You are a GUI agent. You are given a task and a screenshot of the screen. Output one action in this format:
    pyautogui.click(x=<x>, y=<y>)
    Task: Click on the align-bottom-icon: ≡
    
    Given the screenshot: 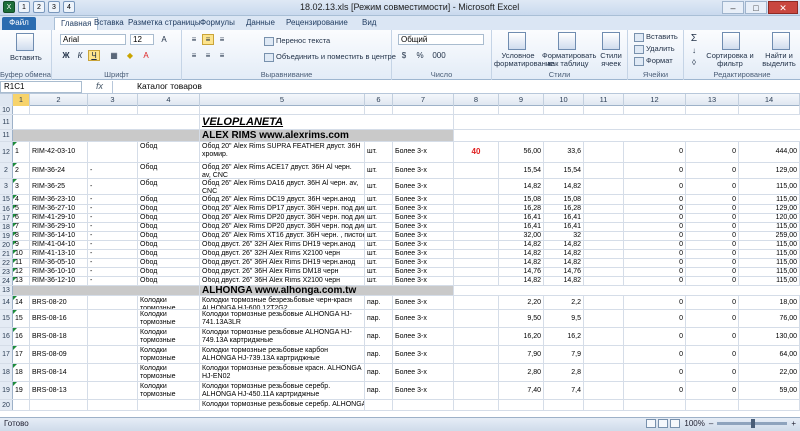 What is the action you would take?
    pyautogui.click(x=222, y=39)
    